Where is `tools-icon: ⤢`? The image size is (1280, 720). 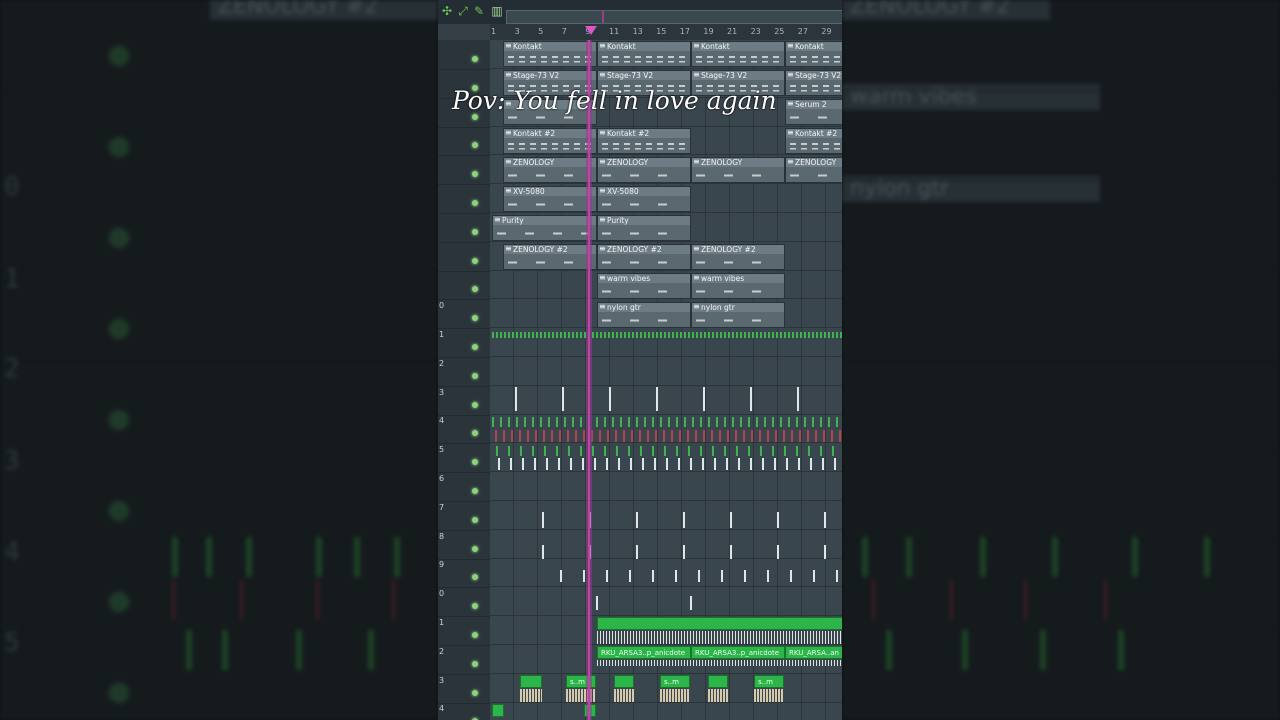
tools-icon: ⤢ is located at coordinates (463, 11).